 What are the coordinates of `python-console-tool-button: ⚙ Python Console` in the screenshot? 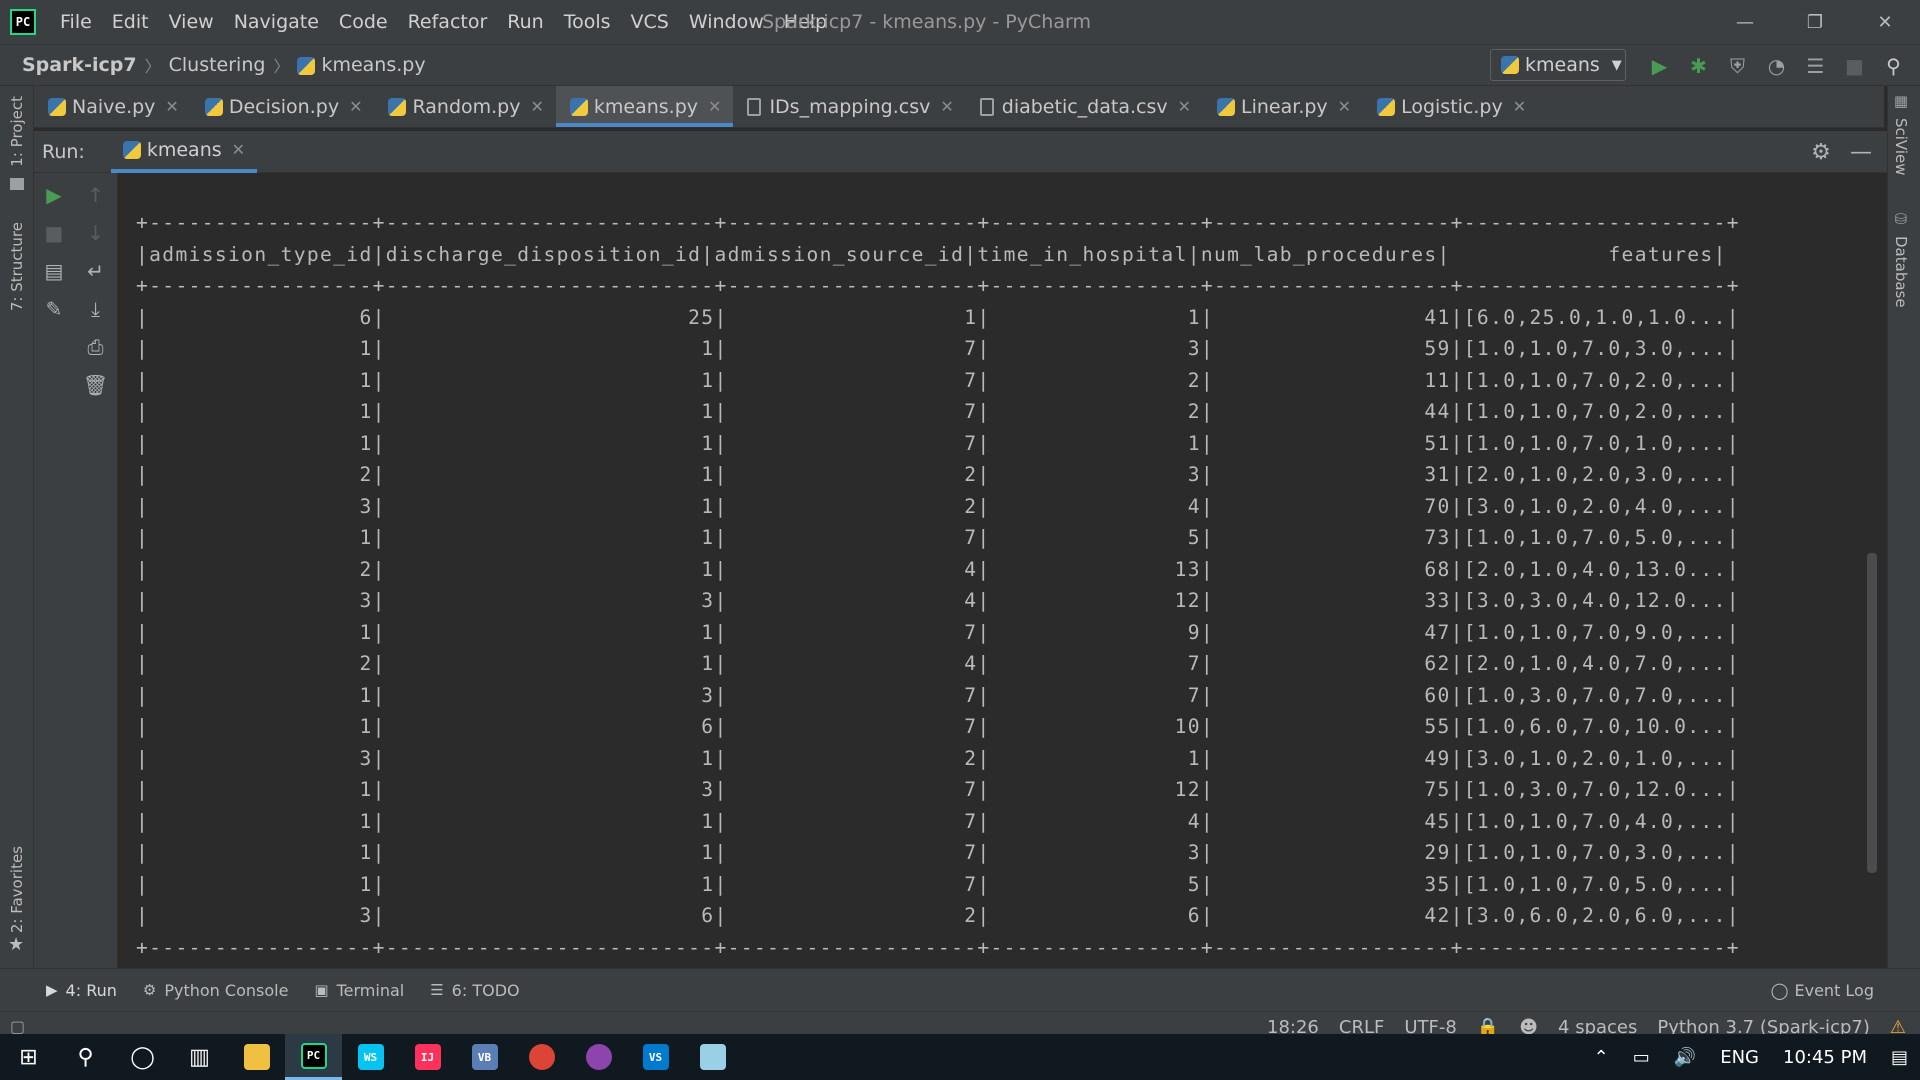 It's located at (216, 990).